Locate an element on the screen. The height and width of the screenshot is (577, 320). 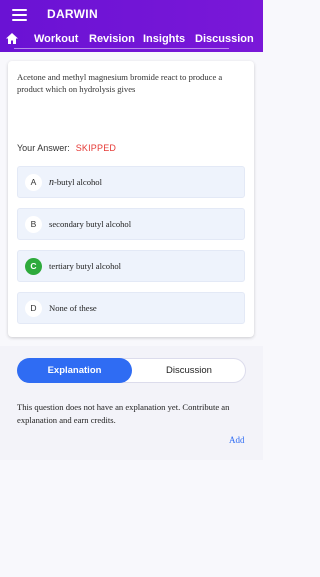
tab-workout: Workout is located at coordinates (56, 39).